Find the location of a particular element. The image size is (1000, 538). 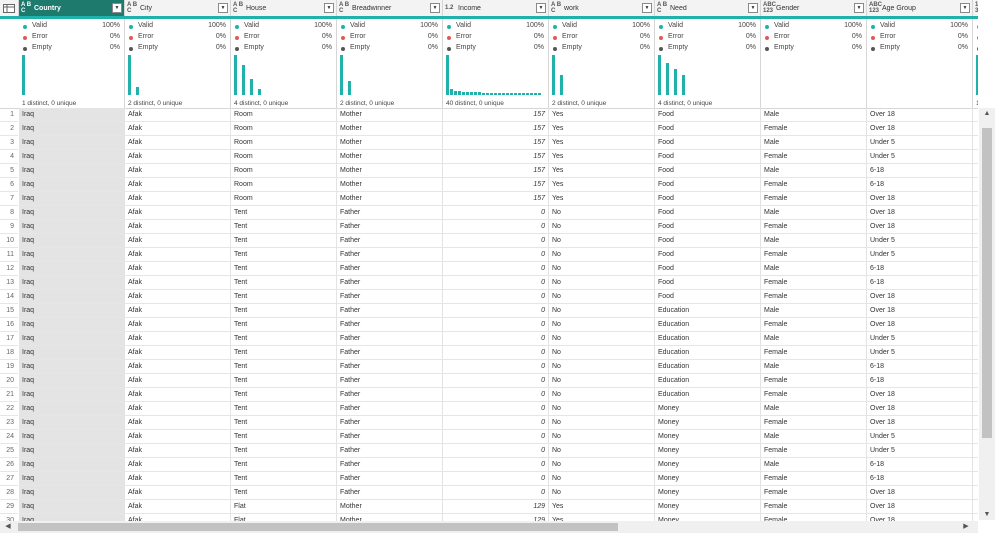

horizontal-scroll-thumb is located at coordinates (318, 527).